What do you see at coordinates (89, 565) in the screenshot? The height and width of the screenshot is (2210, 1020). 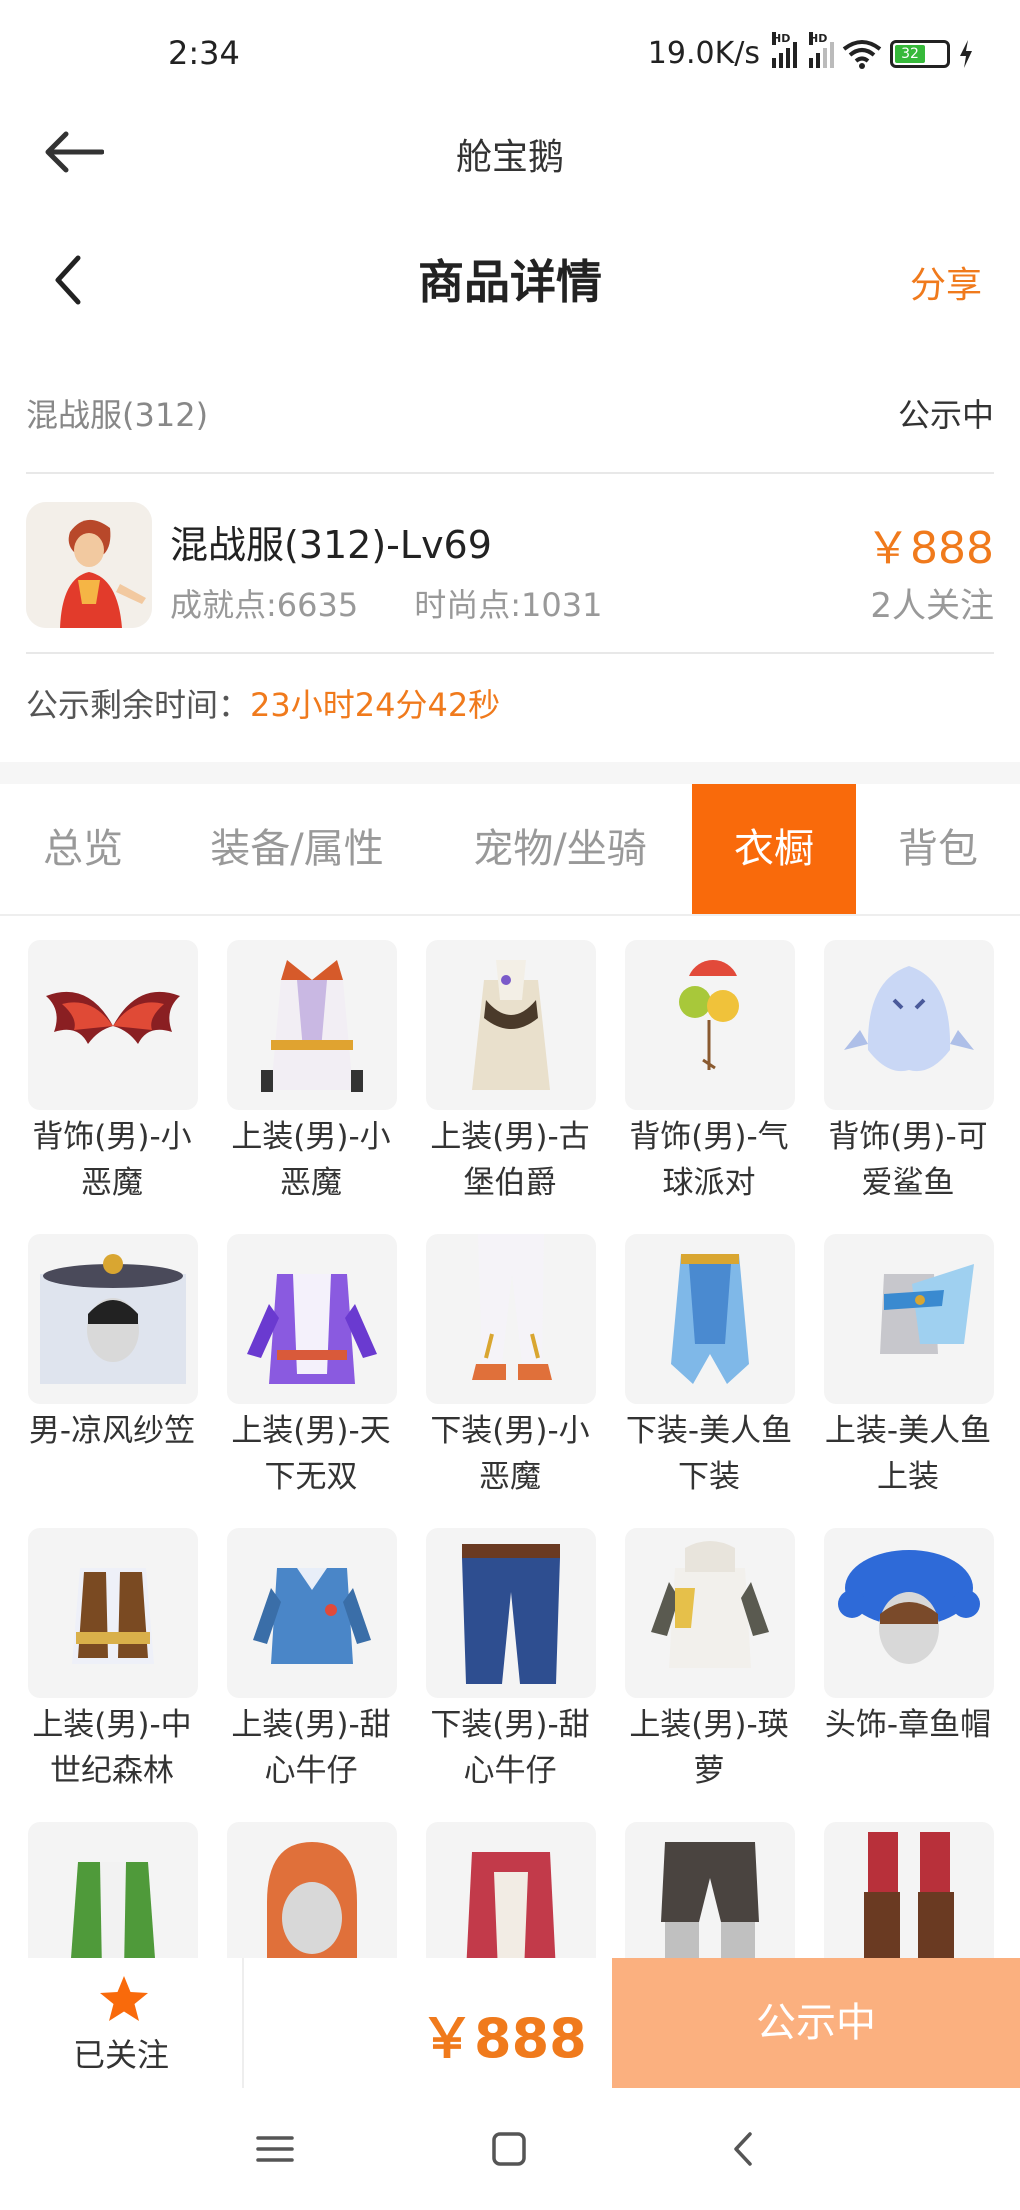 I see `character-avatar` at bounding box center [89, 565].